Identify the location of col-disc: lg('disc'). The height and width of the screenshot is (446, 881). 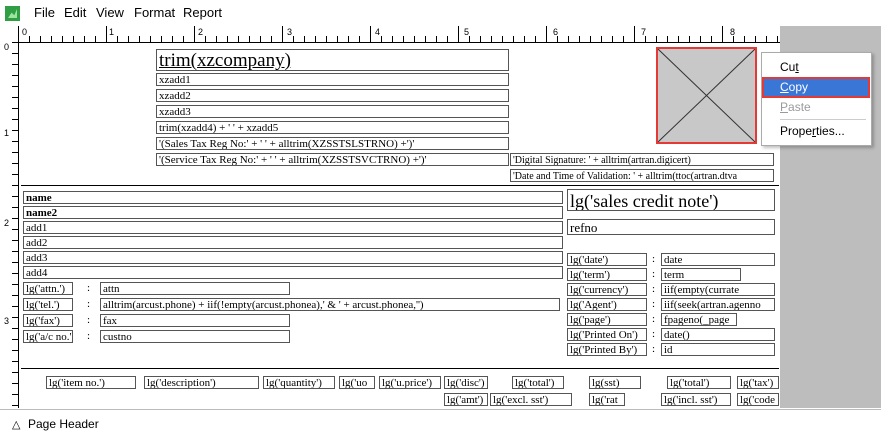
(466, 382).